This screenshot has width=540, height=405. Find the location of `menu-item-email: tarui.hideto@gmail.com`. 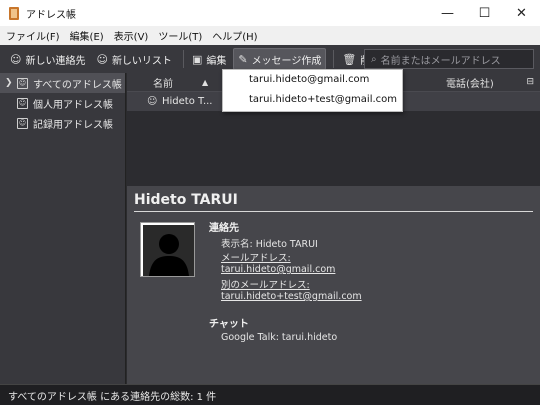

menu-item-email: tarui.hideto@gmail.com is located at coordinates (312, 80).